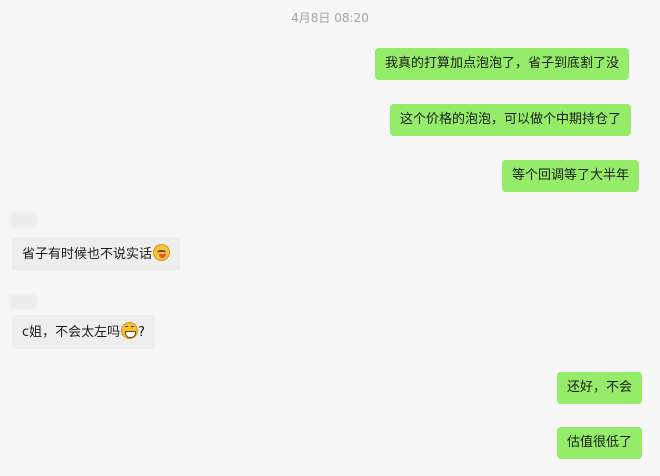 The height and width of the screenshot is (476, 660). I want to click on message-text: 估值很低了, so click(600, 442).